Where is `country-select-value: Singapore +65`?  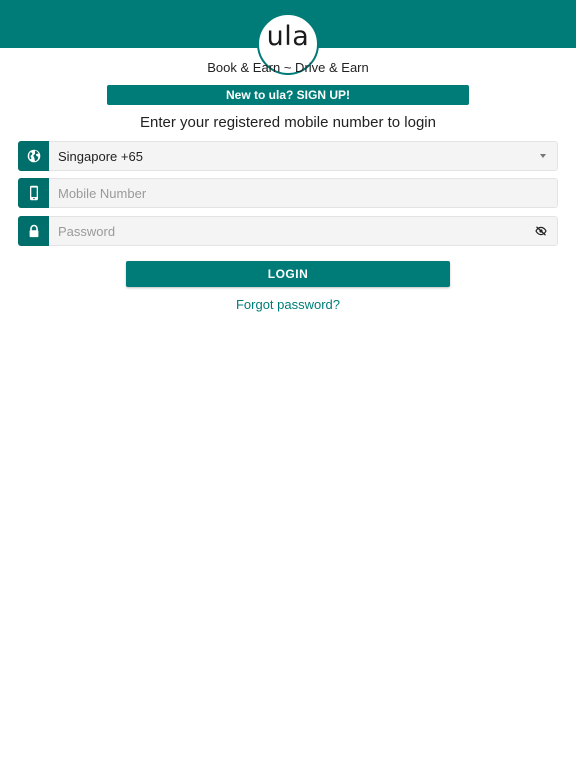
country-select-value: Singapore +65 is located at coordinates (100, 156).